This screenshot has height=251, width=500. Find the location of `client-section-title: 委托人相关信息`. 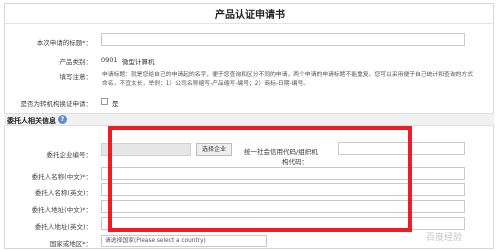

client-section-title: 委托人相关信息 is located at coordinates (31, 121).